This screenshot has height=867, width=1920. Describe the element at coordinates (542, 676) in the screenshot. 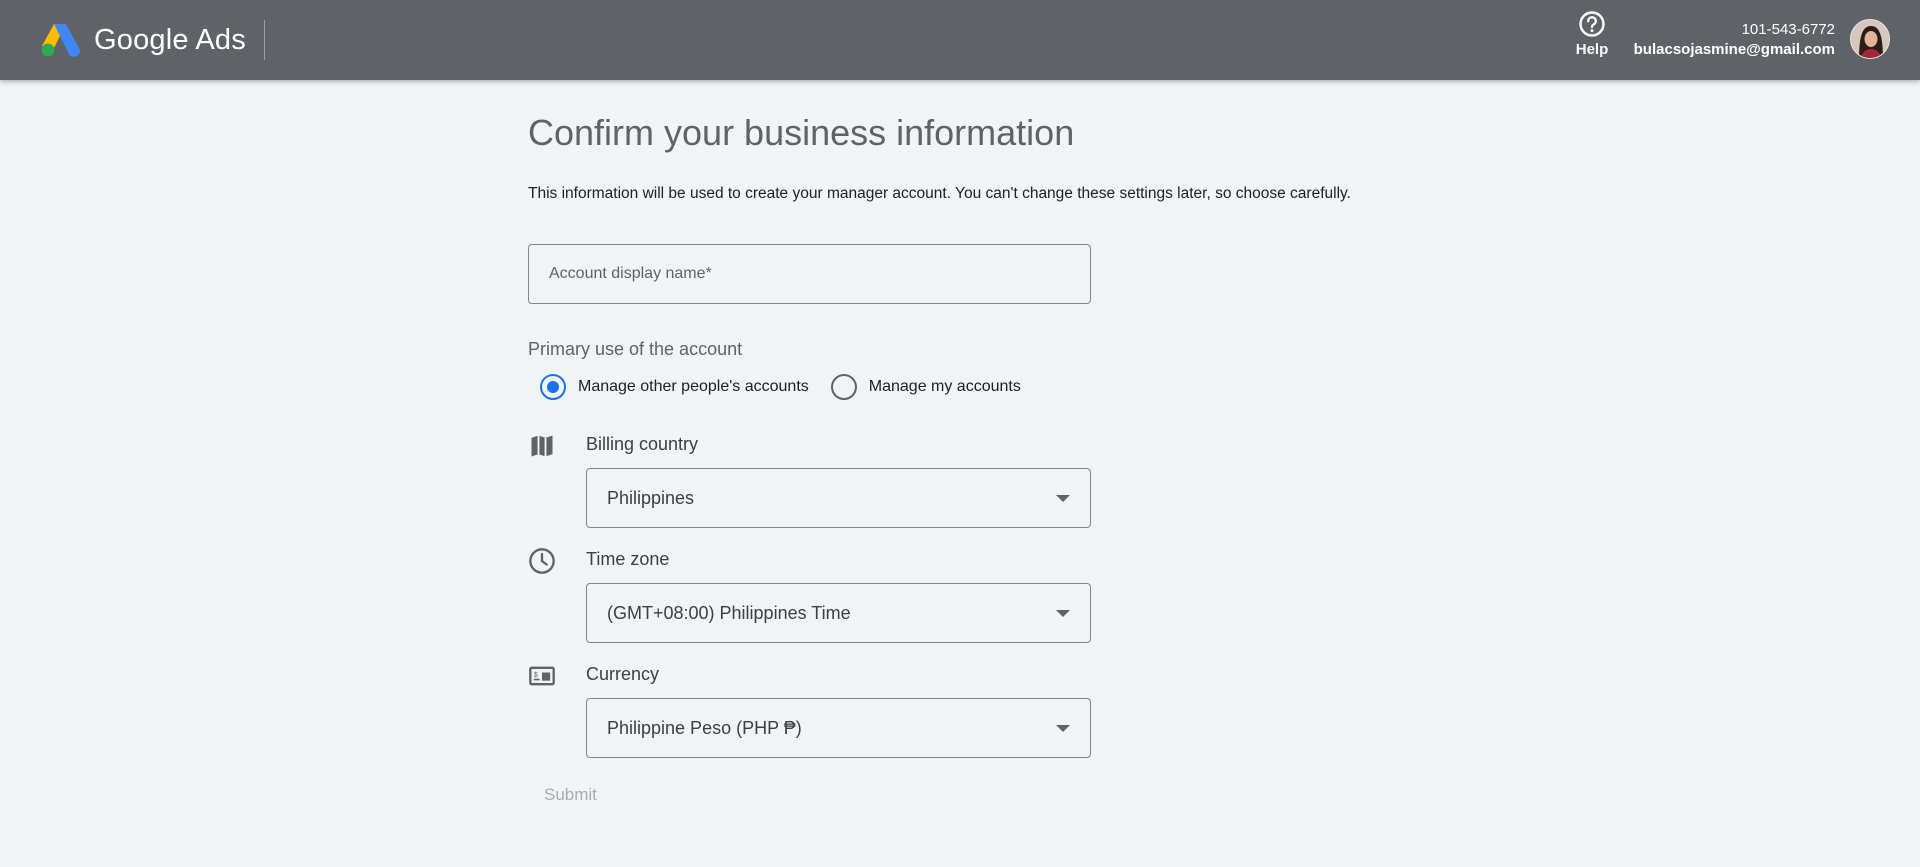

I see `currency-card-icon: $` at that location.